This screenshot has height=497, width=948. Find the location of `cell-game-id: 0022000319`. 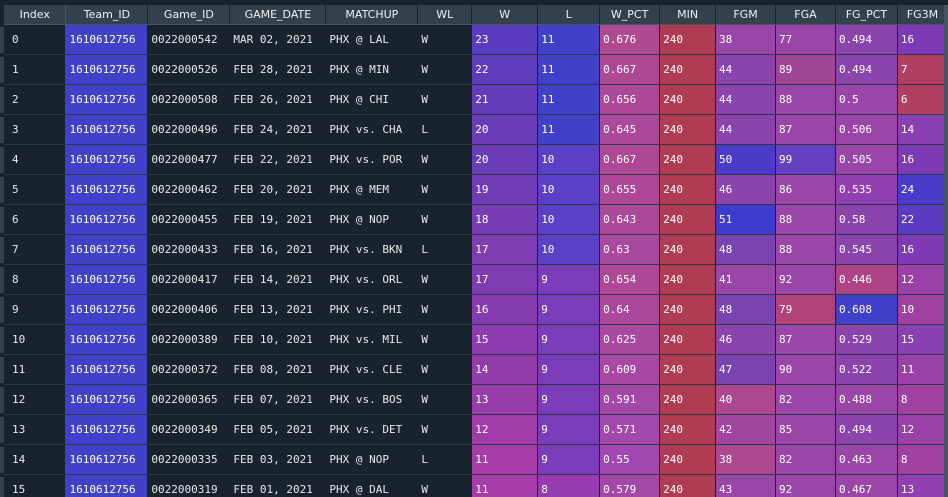

cell-game-id: 0022000319 is located at coordinates (189, 485).